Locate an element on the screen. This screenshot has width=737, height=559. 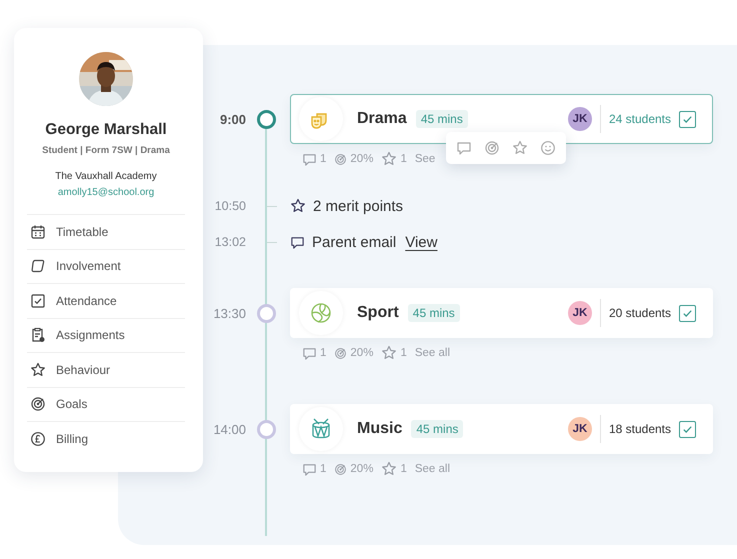
view-link: View is located at coordinates (421, 242).